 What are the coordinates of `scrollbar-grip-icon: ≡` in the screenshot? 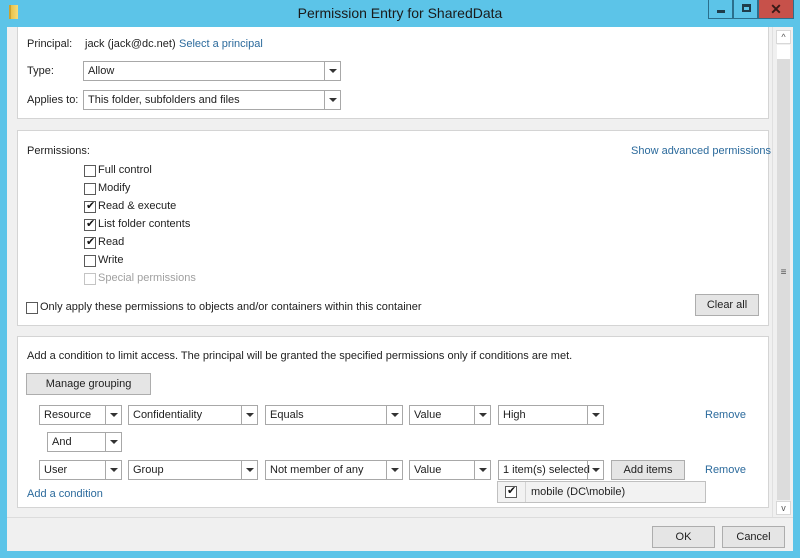 It's located at (783, 272).